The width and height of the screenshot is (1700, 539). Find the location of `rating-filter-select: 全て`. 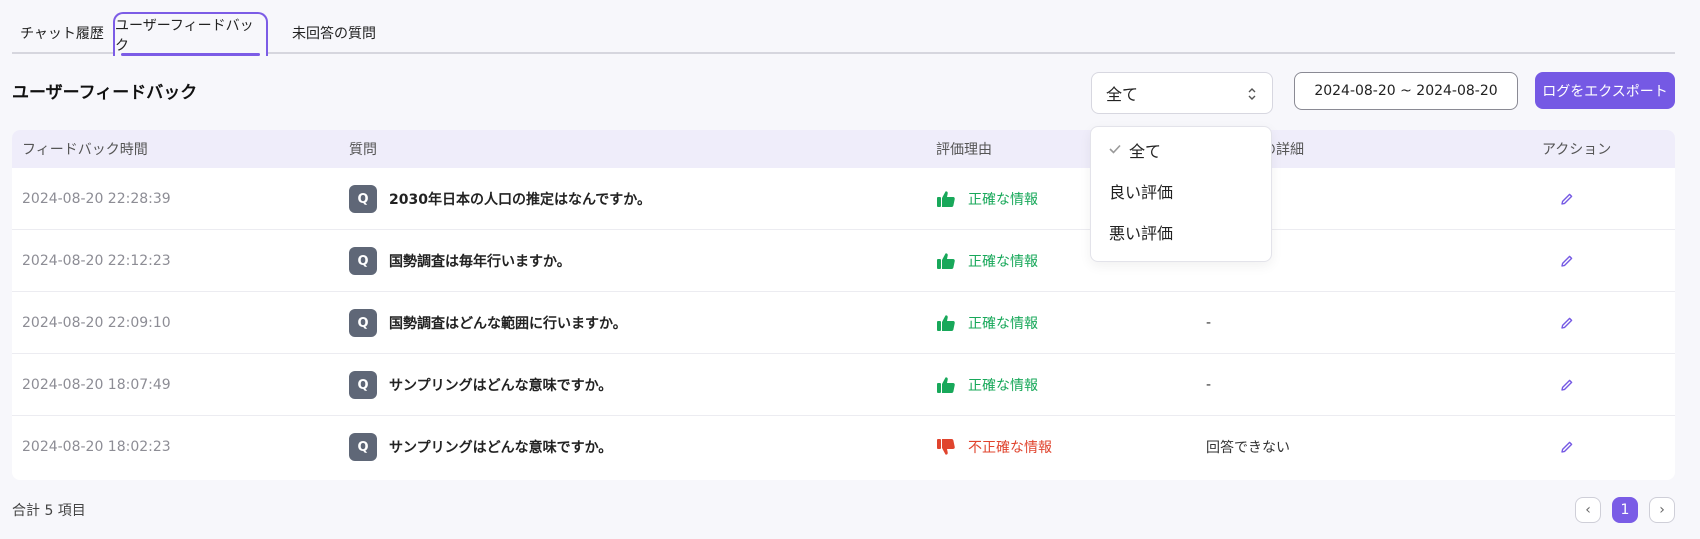

rating-filter-select: 全て is located at coordinates (1182, 93).